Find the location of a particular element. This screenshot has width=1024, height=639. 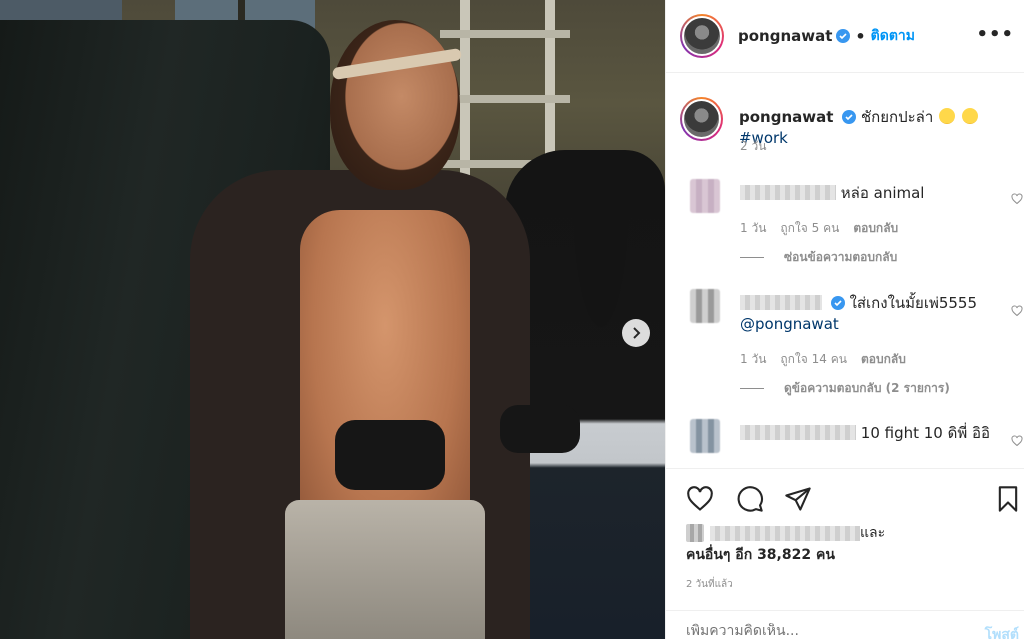

comment-input is located at coordinates (816, 631).